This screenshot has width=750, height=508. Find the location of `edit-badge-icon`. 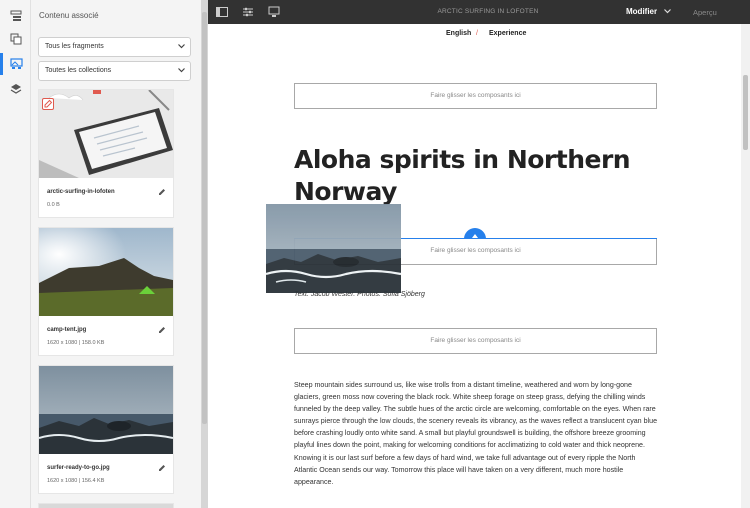

edit-badge-icon is located at coordinates (48, 104).